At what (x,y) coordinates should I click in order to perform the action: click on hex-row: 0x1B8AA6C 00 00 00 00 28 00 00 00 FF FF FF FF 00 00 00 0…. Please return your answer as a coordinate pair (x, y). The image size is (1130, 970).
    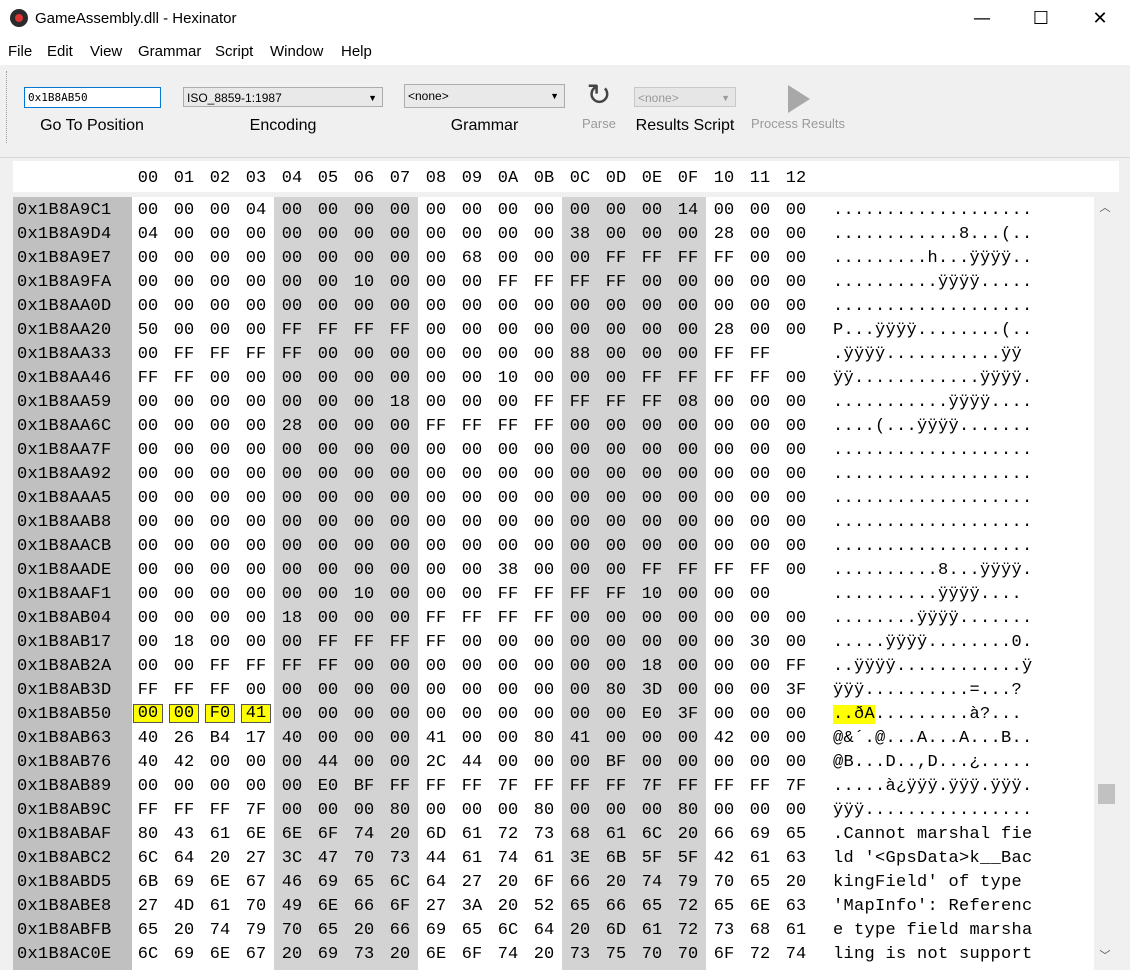
    Looking at the image, I should click on (553, 425).